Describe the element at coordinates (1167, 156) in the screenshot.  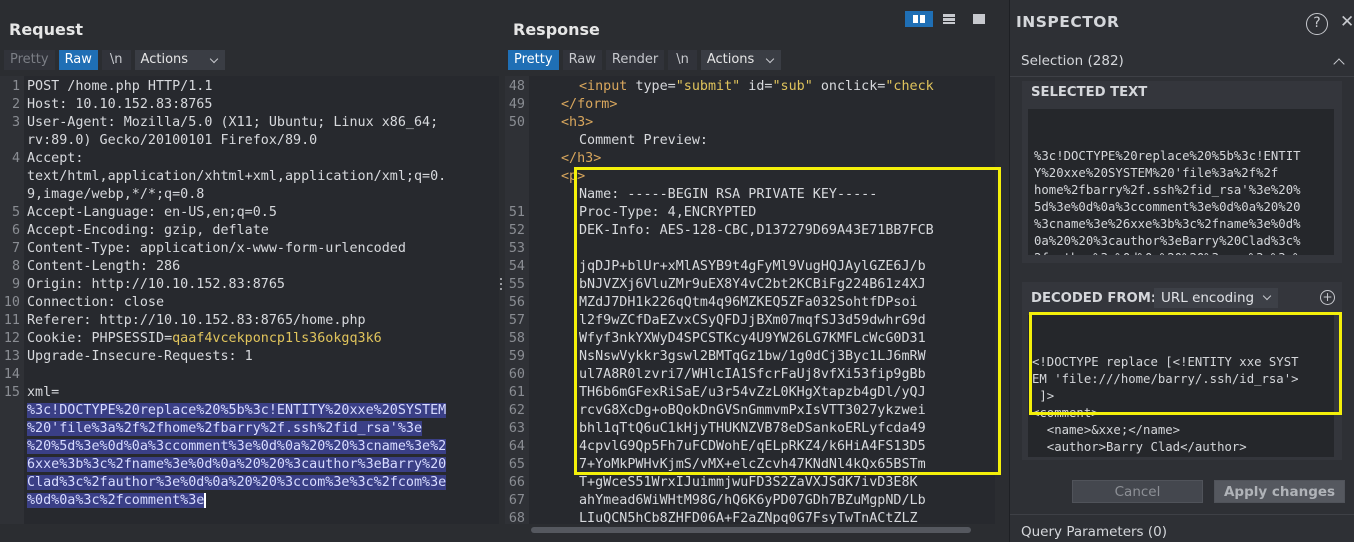
I see `selected-text-line: %3c!DOCTYPE%20replace%20%5b%3c!ENTIT` at that location.